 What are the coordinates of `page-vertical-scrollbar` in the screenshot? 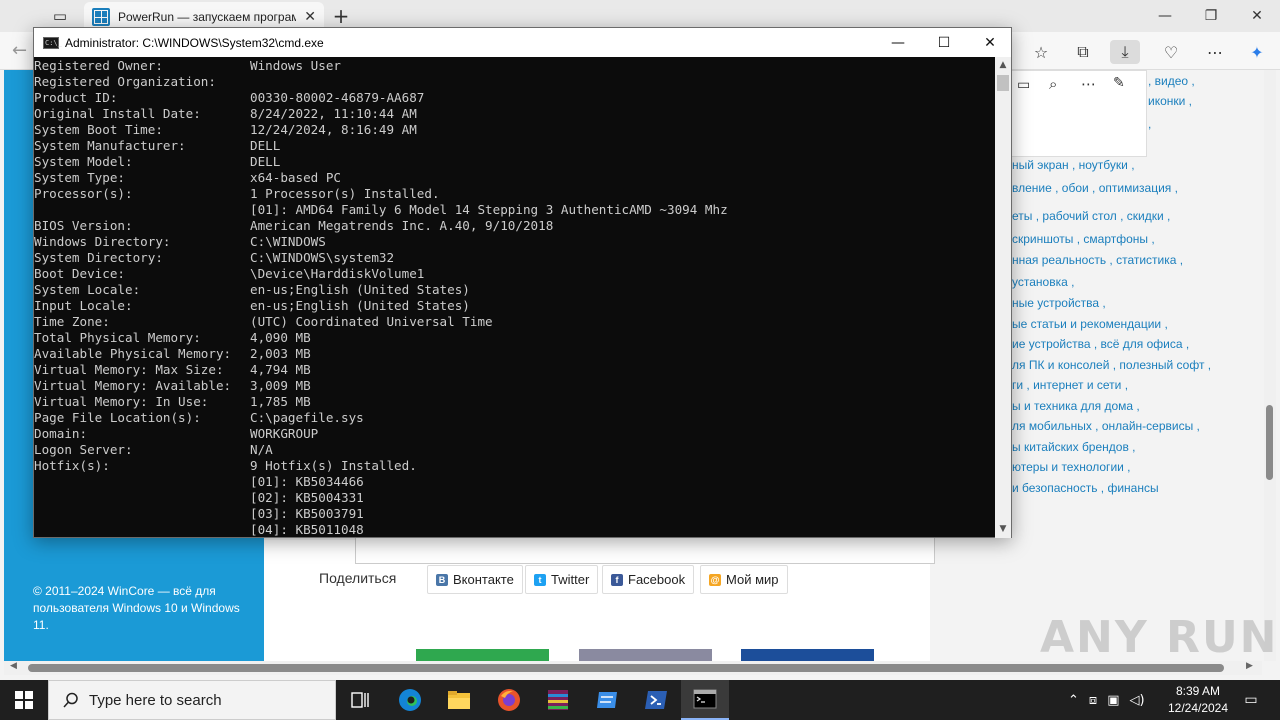 It's located at (1270, 365).